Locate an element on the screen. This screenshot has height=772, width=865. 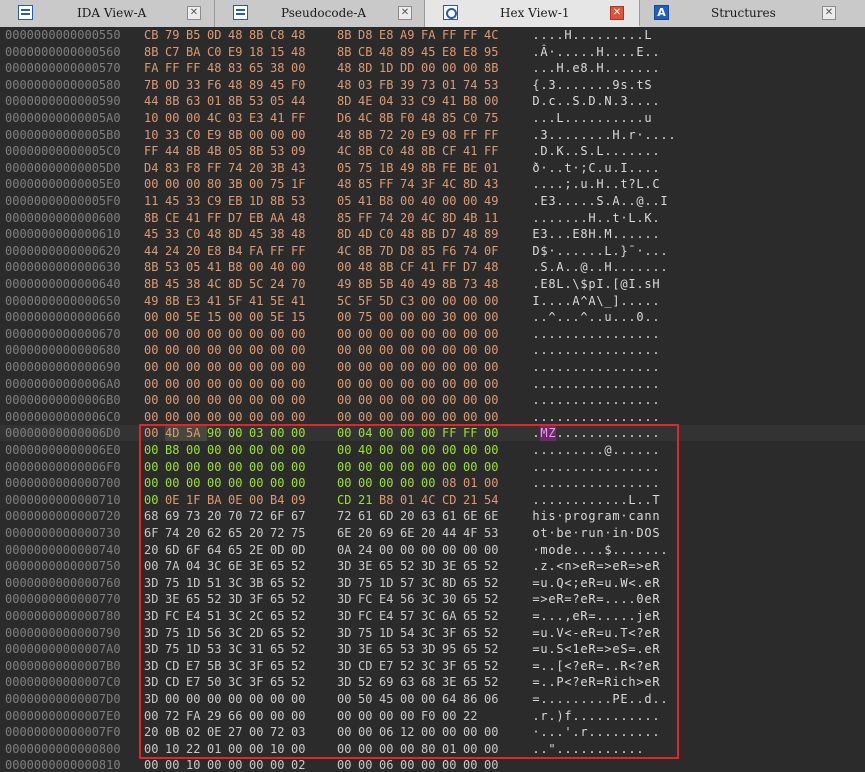
row-ascii: =...,eR=.....jeR is located at coordinates (596, 616).